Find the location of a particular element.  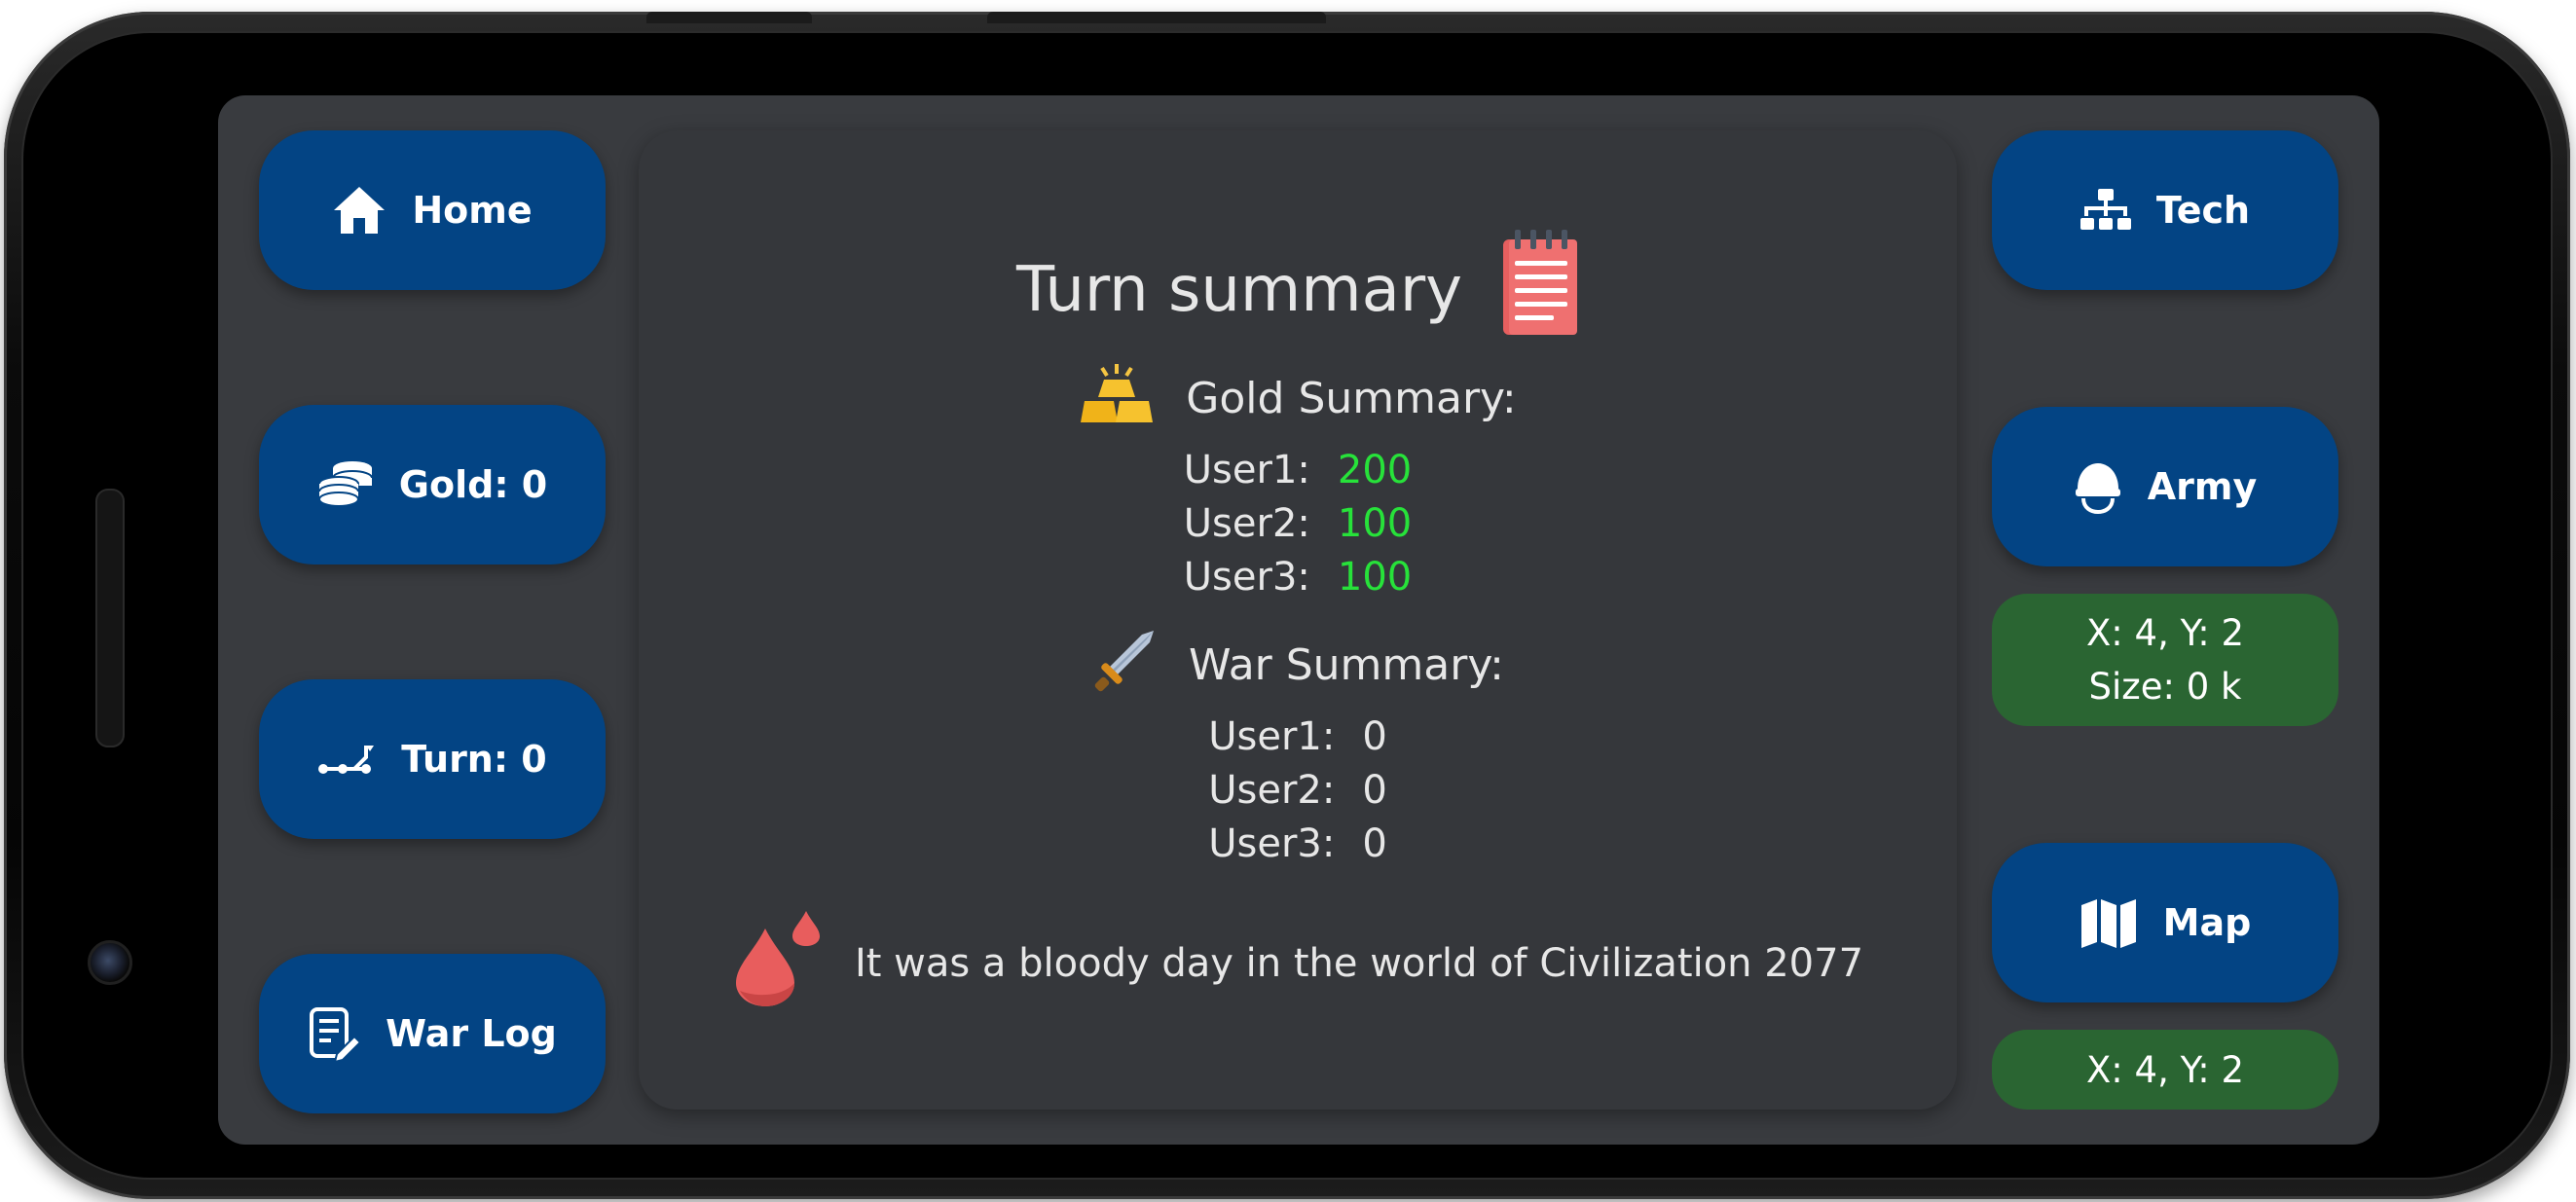

gold-row: User3: 100 is located at coordinates (1298, 577).